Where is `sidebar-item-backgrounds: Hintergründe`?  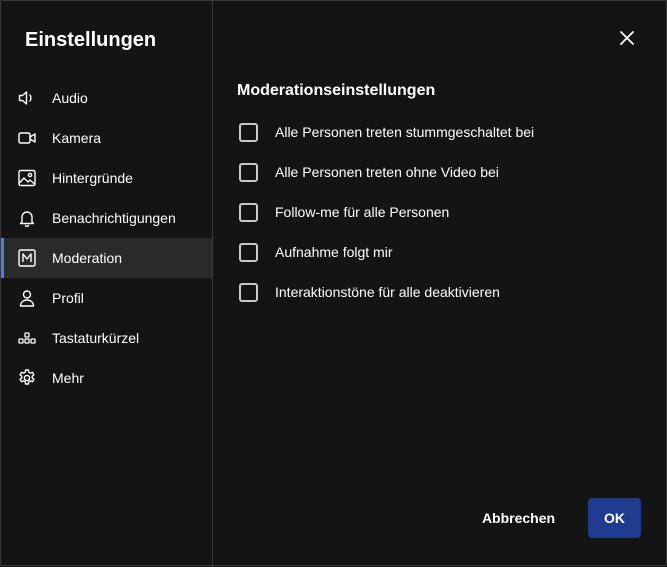 sidebar-item-backgrounds: Hintergründe is located at coordinates (106, 178).